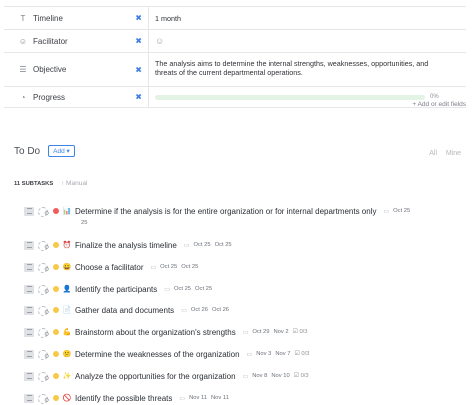 This screenshot has width=474, height=405. Describe the element at coordinates (126, 245) in the screenshot. I see `task-name: Finalize the analysis timeline` at that location.